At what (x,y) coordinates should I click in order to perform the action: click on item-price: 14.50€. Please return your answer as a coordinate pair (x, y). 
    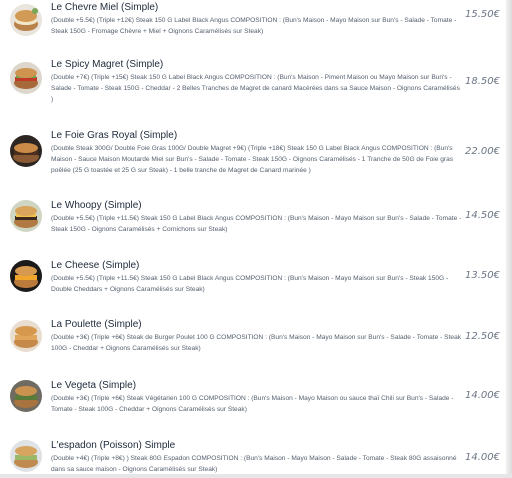
    Looking at the image, I should click on (482, 215).